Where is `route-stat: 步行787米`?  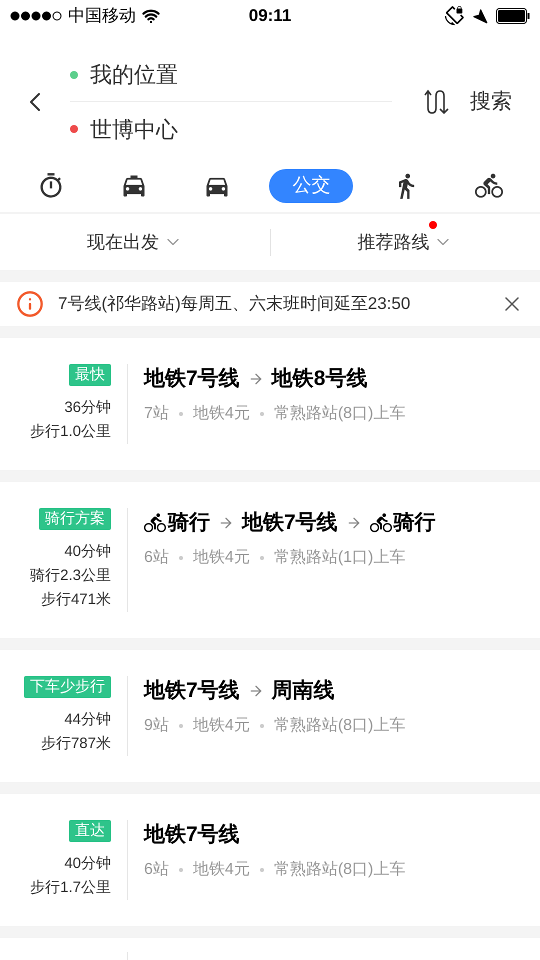 route-stat: 步行787米 is located at coordinates (75, 744).